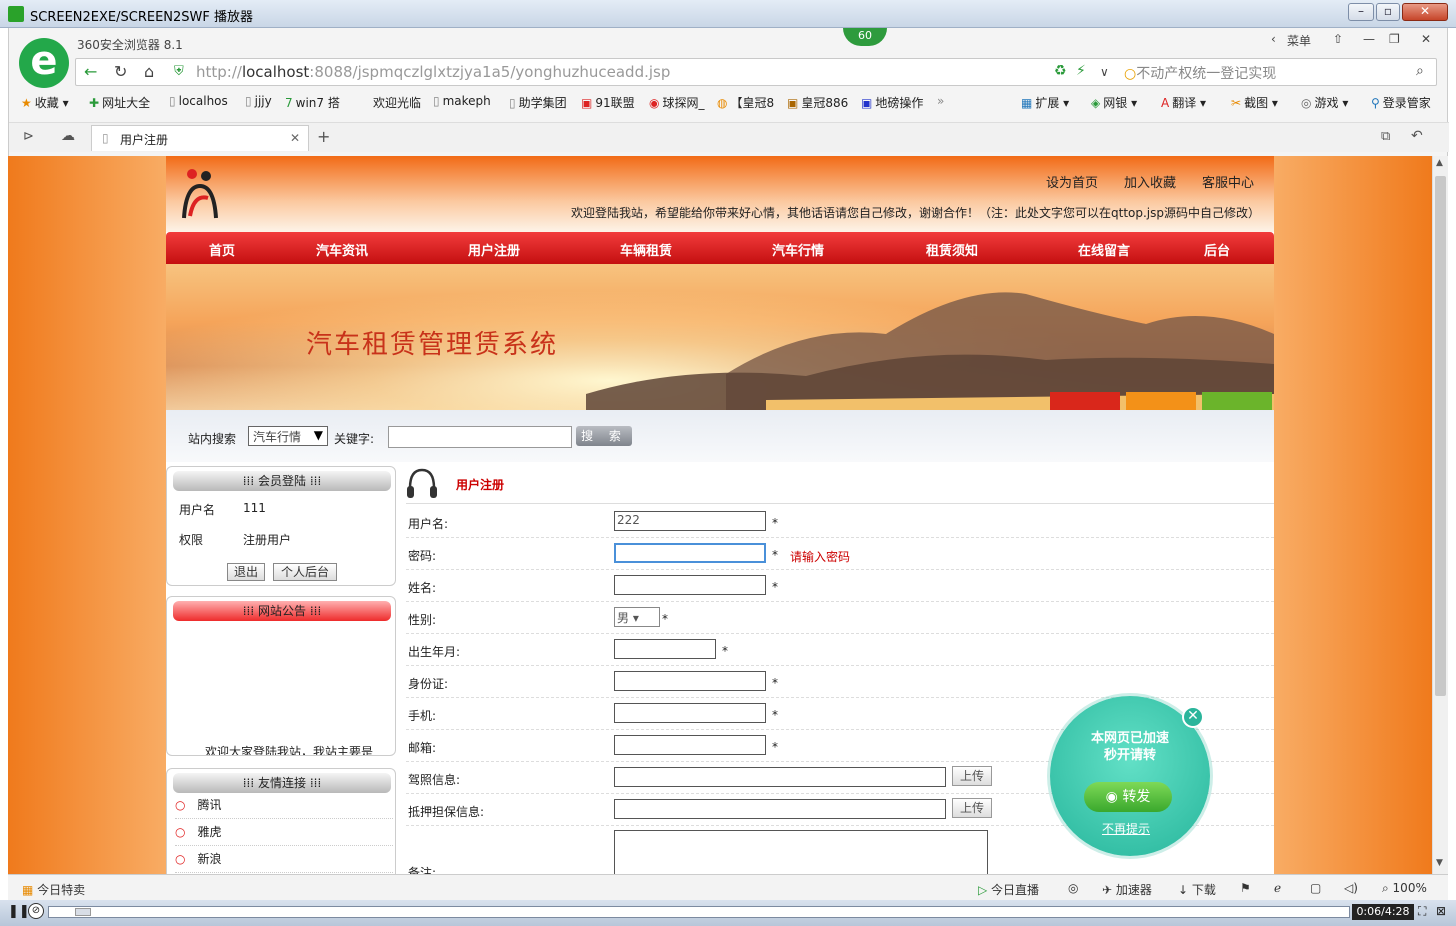 Image resolution: width=1456 pixels, height=926 pixels. I want to click on download-button: ↓ 下载, so click(1197, 889).